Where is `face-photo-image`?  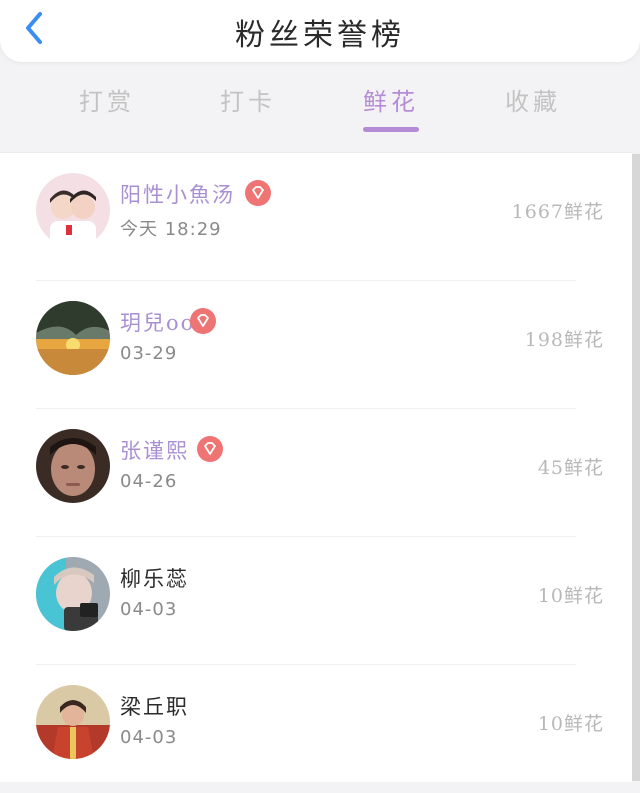 face-photo-image is located at coordinates (73, 466).